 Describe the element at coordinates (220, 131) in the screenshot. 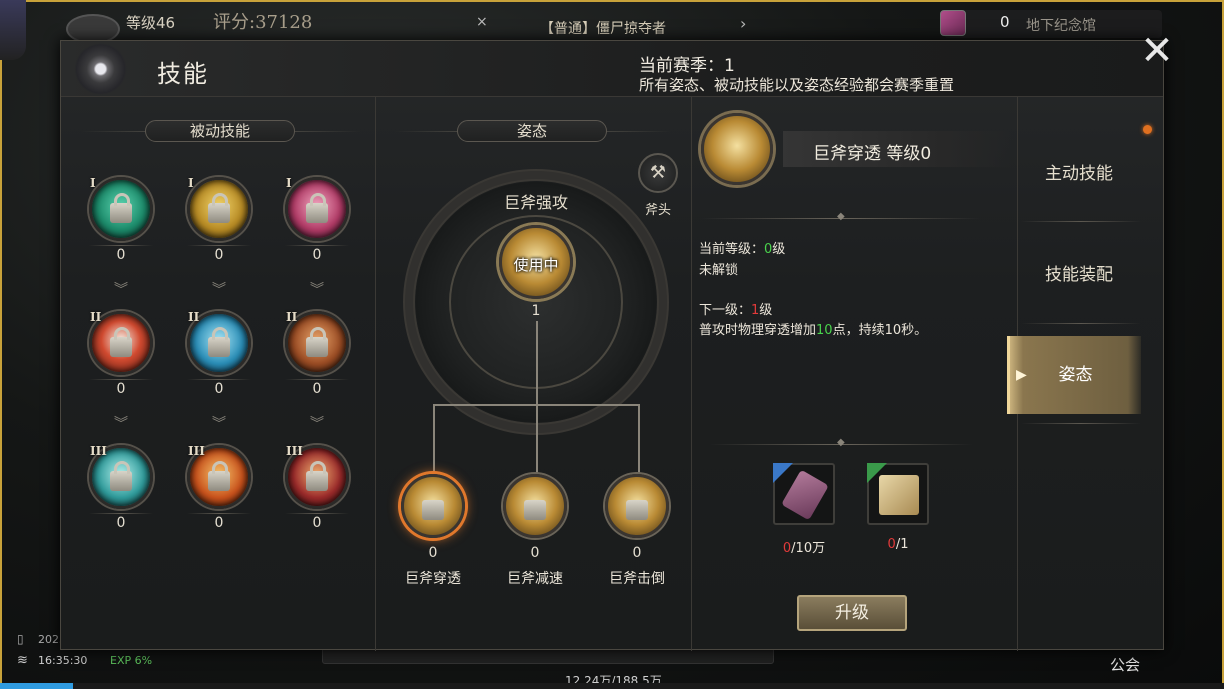

I see `passive-header: 被动技能` at that location.